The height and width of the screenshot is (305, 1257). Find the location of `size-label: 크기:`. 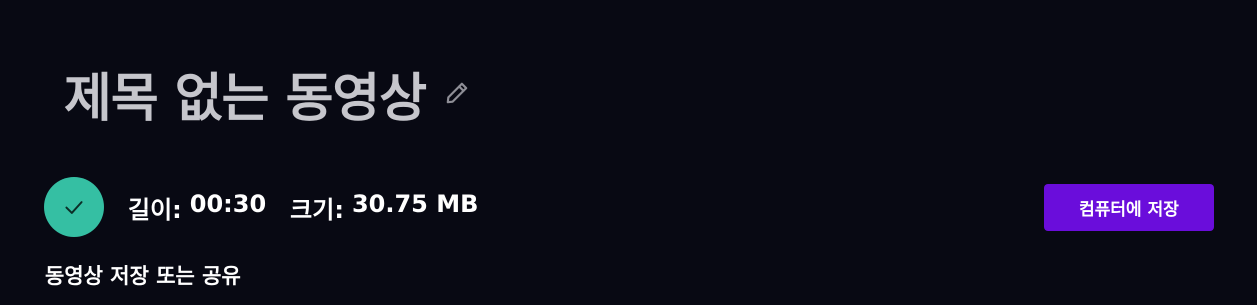

size-label: 크기: is located at coordinates (317, 209).